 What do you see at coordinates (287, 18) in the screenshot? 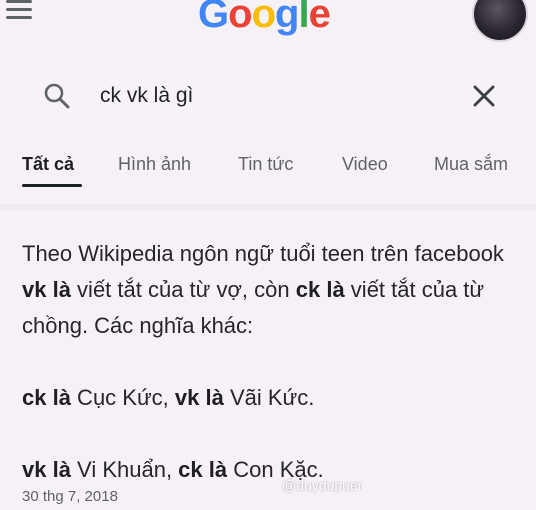
I see `logo-letter: g` at bounding box center [287, 18].